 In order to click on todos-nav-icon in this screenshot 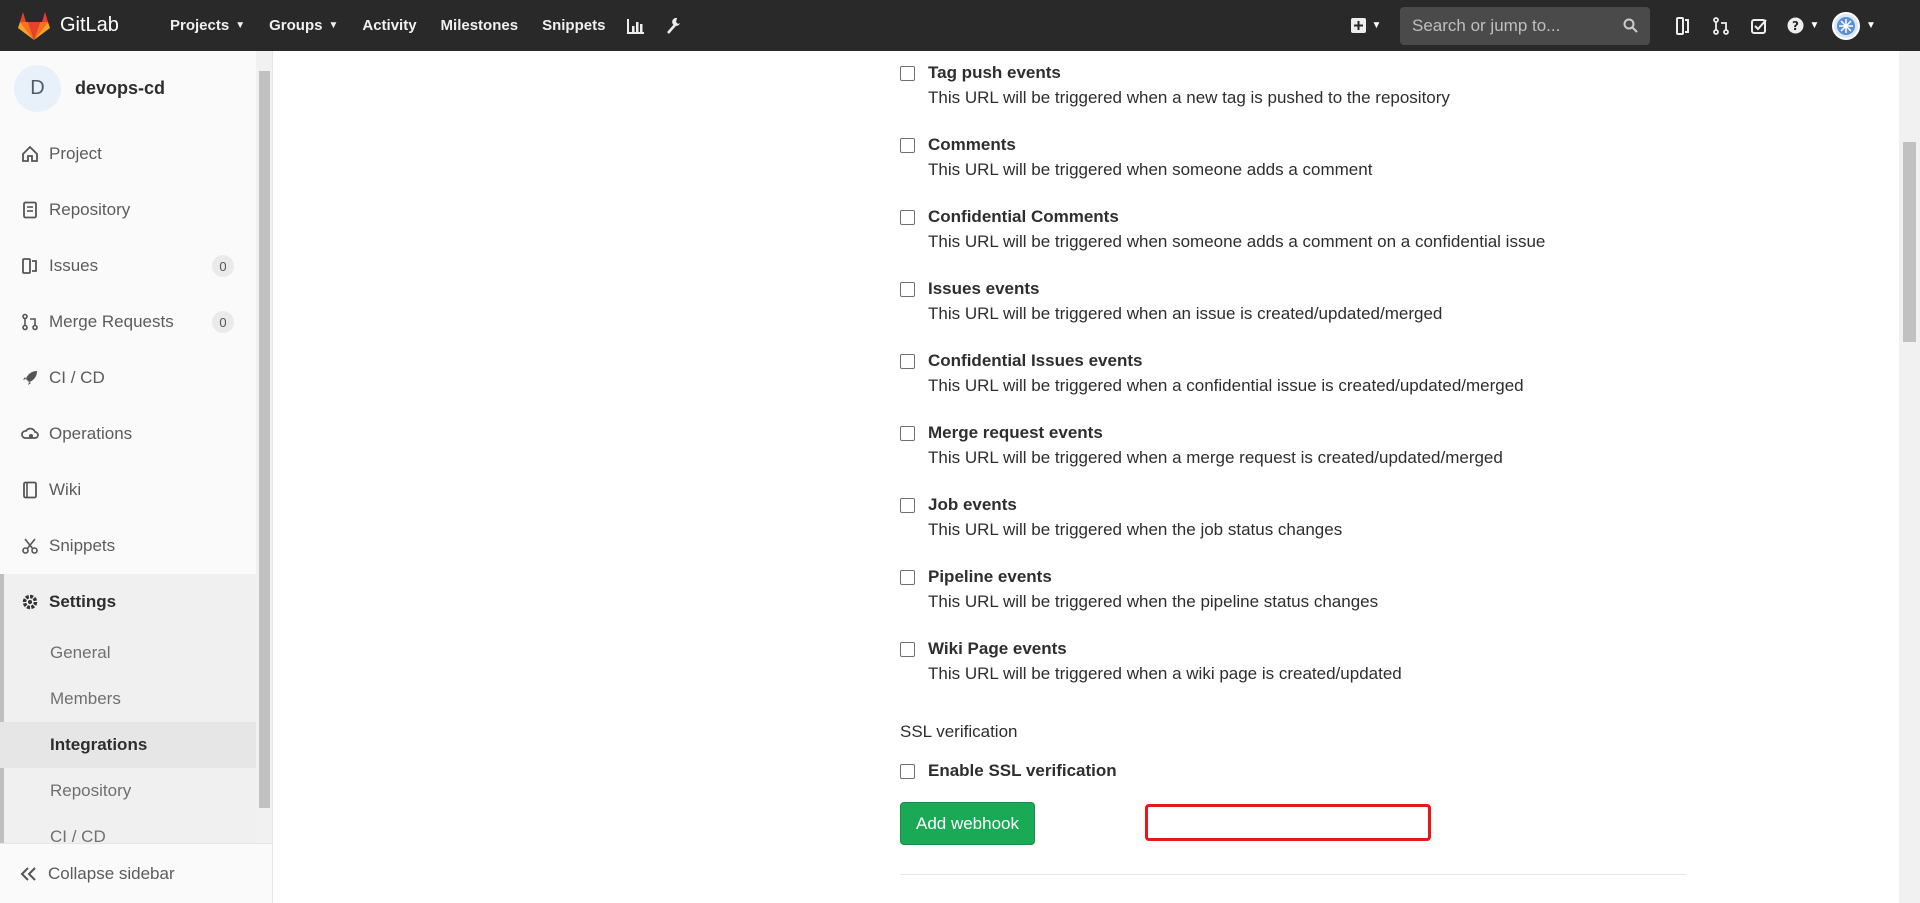, I will do `click(1759, 25)`.